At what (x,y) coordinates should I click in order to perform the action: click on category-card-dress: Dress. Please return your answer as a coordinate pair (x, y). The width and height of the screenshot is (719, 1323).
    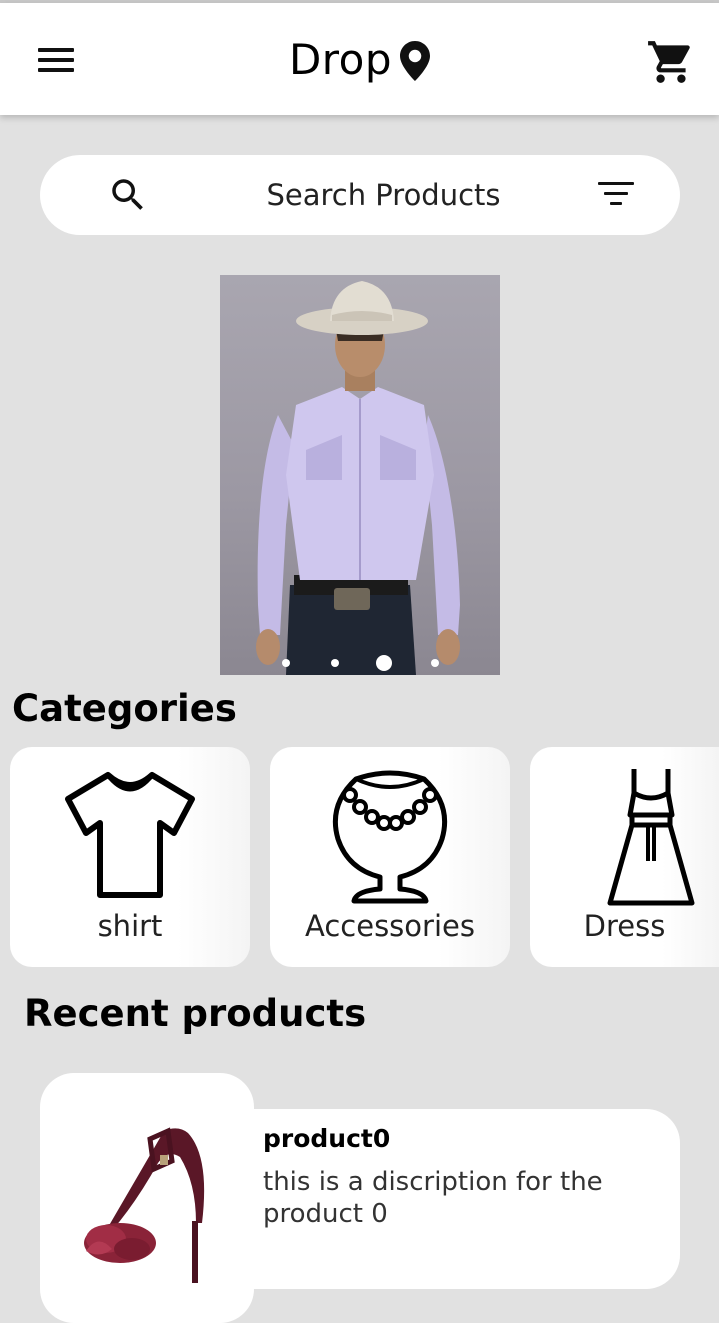
    Looking at the image, I should click on (624, 857).